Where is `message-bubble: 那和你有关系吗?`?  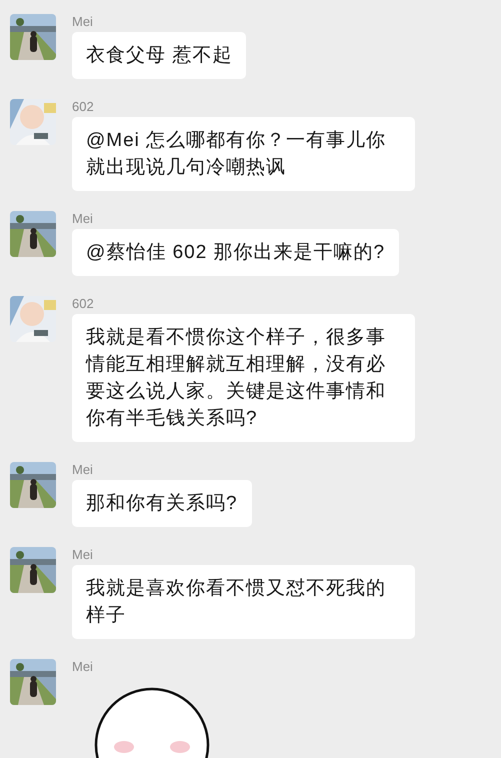 message-bubble: 那和你有关系吗? is located at coordinates (162, 503).